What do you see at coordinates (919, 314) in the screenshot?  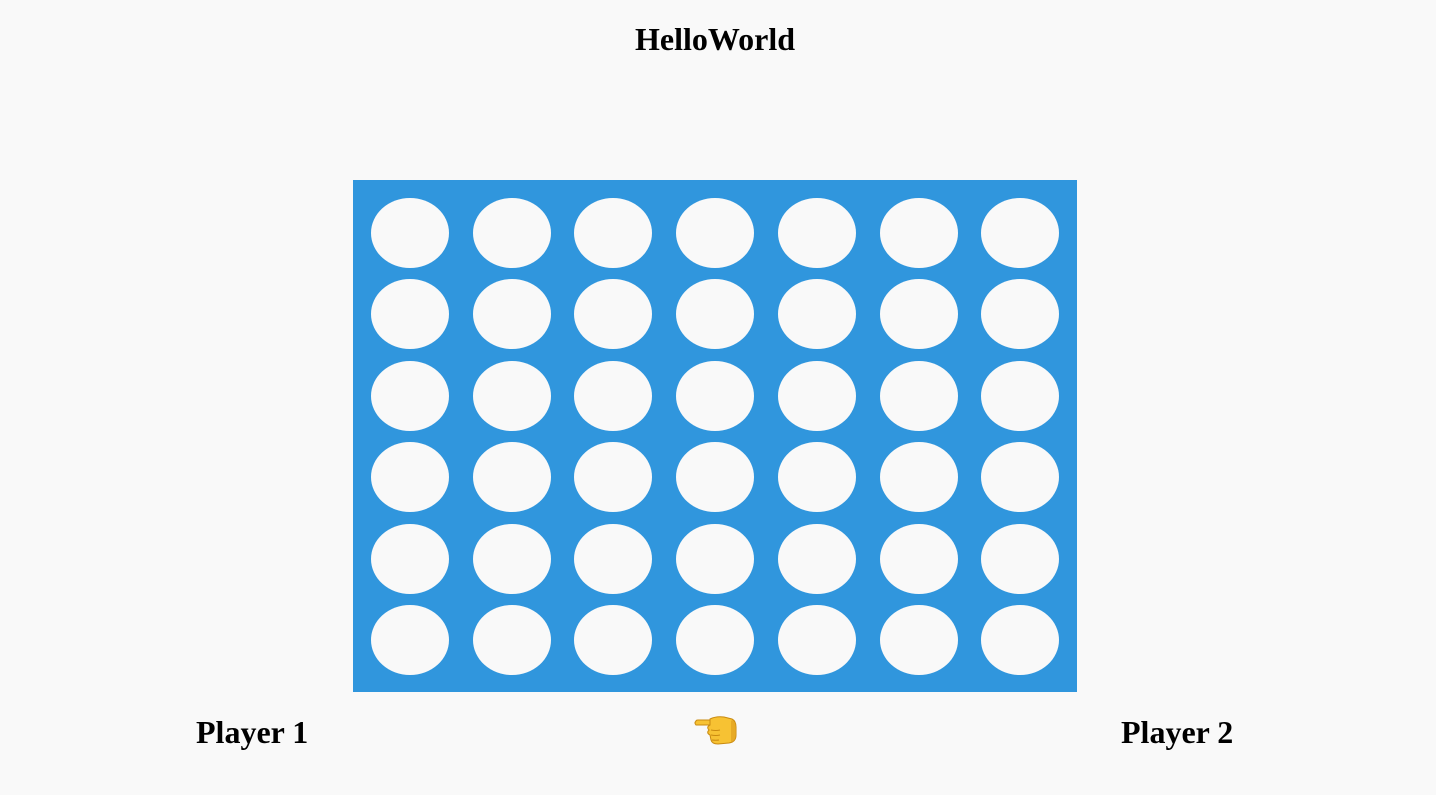 I see `board-cell-r2-c6` at bounding box center [919, 314].